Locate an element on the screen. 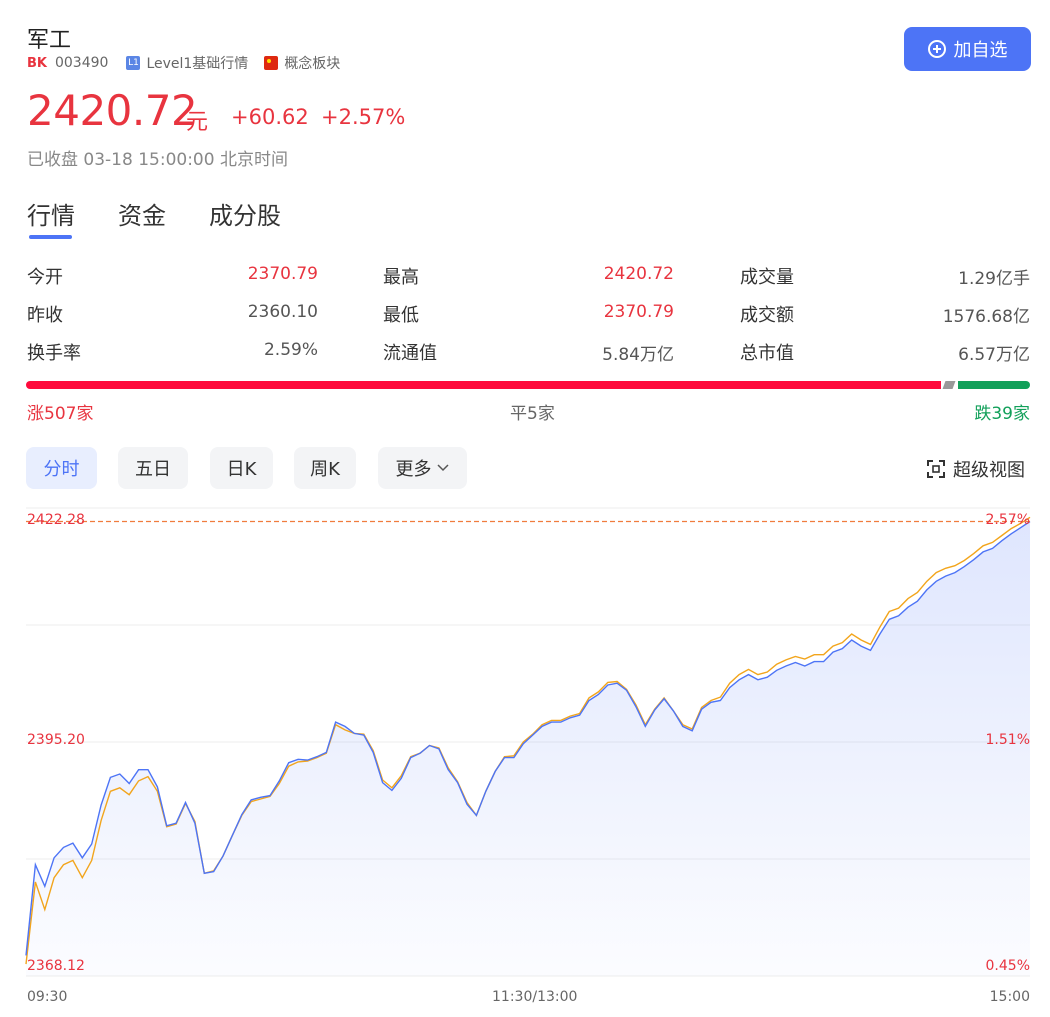 Image resolution: width=1050 pixels, height=1017 pixels. stat-label: 最低 is located at coordinates (401, 315).